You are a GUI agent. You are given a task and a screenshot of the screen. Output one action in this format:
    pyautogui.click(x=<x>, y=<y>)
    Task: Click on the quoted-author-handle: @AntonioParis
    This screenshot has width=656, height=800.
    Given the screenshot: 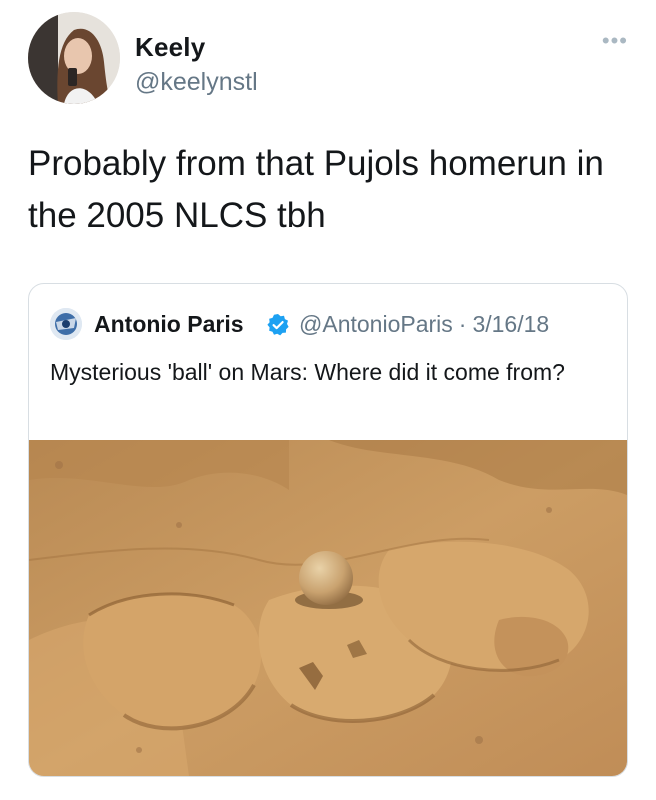 What is the action you would take?
    pyautogui.click(x=376, y=324)
    